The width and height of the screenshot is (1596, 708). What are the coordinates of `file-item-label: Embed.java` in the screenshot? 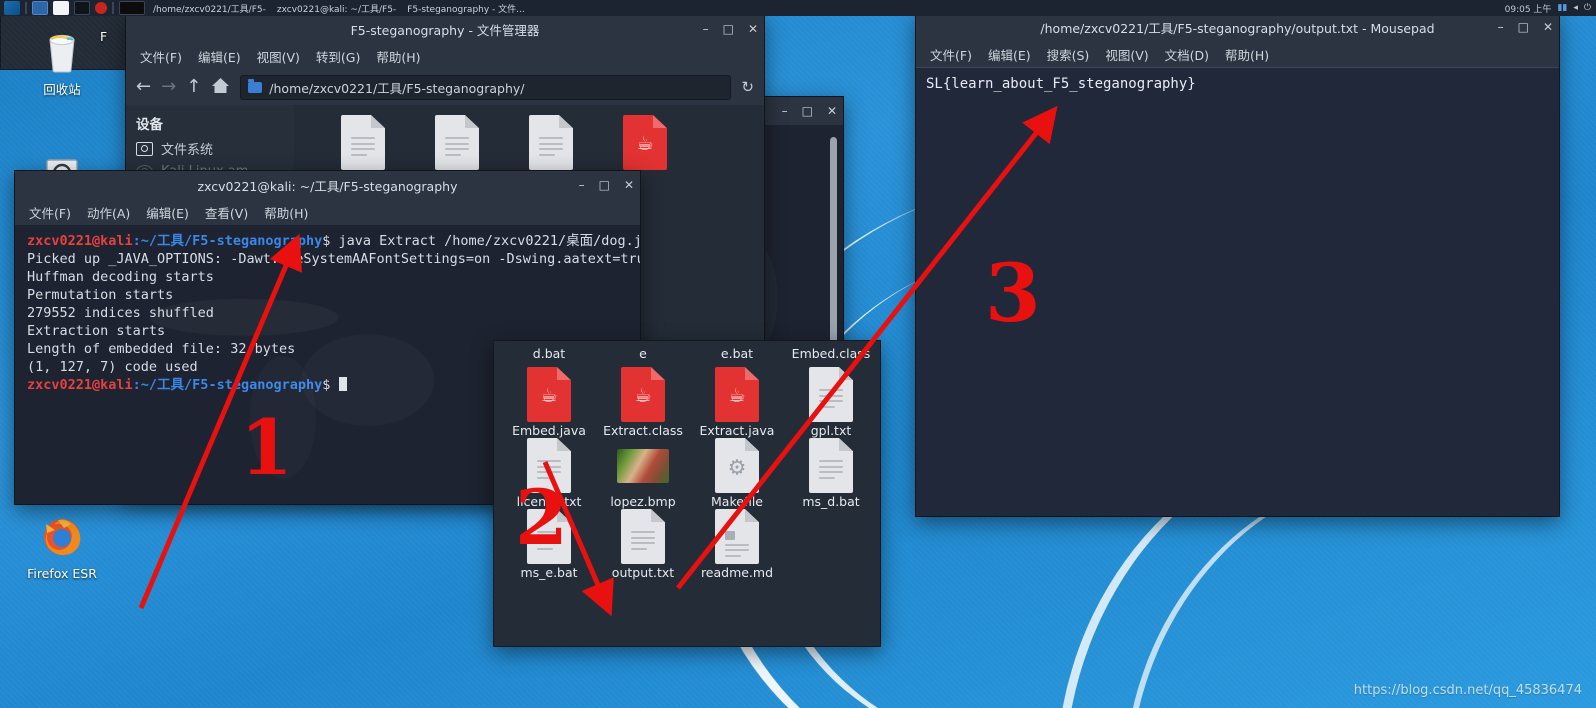 It's located at (549, 430).